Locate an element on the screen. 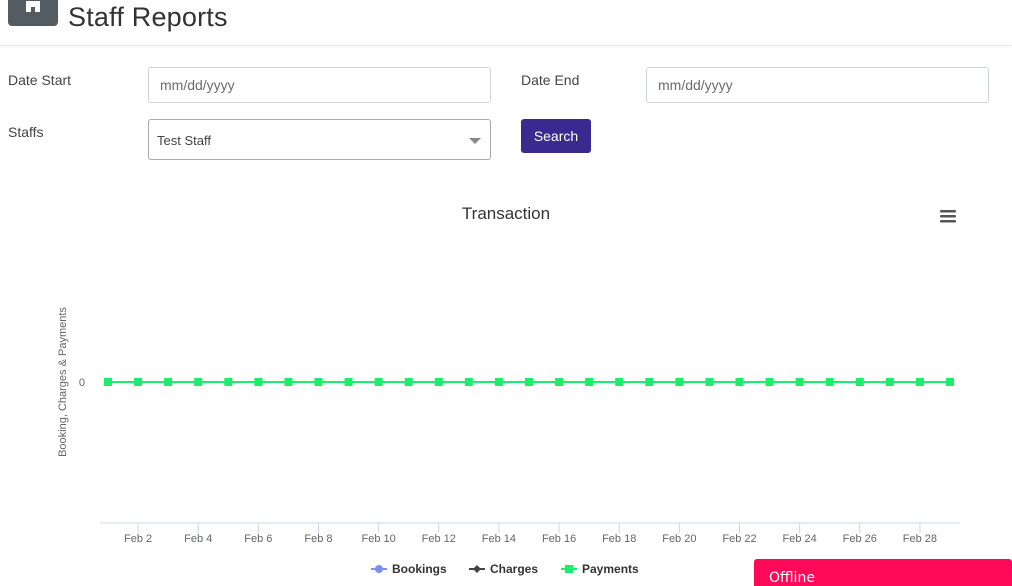 The width and height of the screenshot is (1012, 586). x-tick-label: Feb 4 is located at coordinates (198, 539).